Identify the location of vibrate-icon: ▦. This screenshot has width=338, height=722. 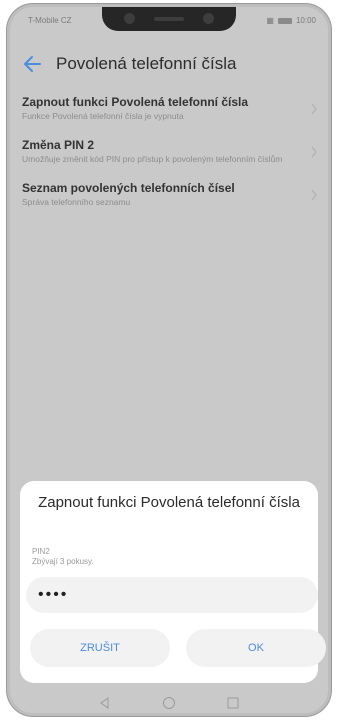
(270, 20).